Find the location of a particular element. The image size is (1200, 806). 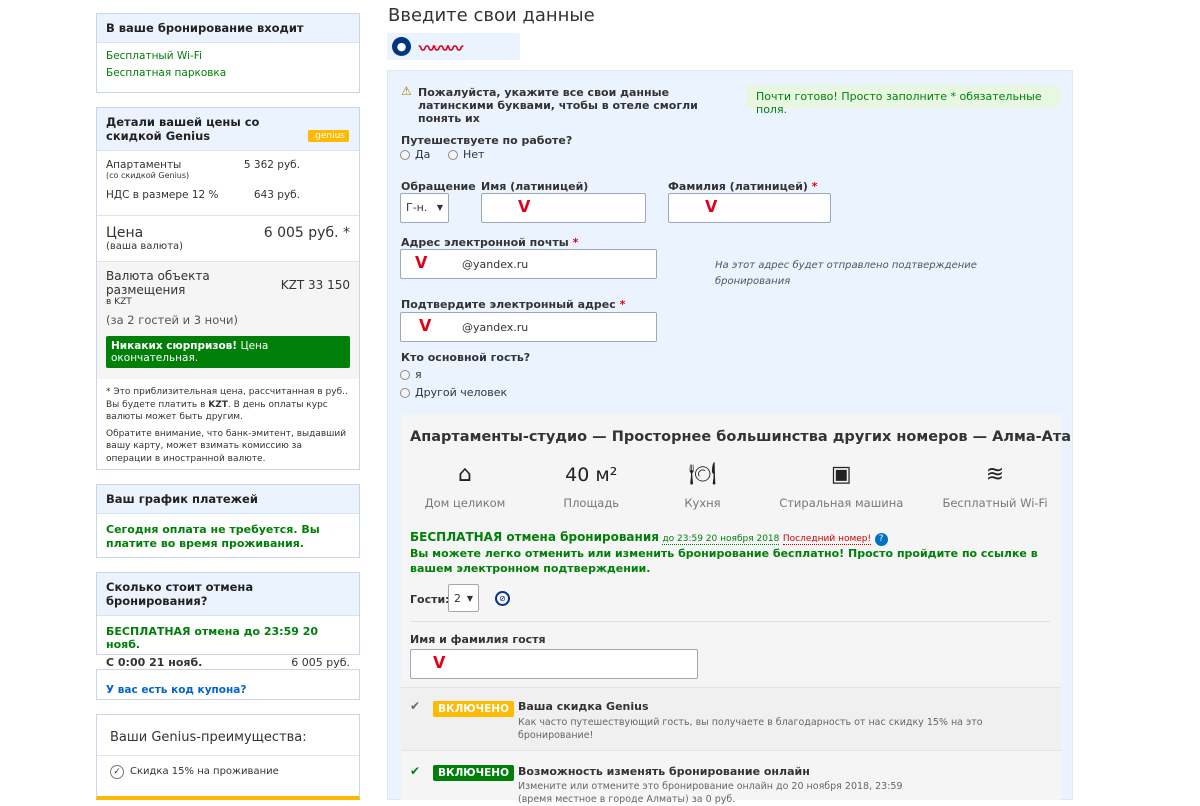

last-room-badge: Последний номер! is located at coordinates (827, 539).